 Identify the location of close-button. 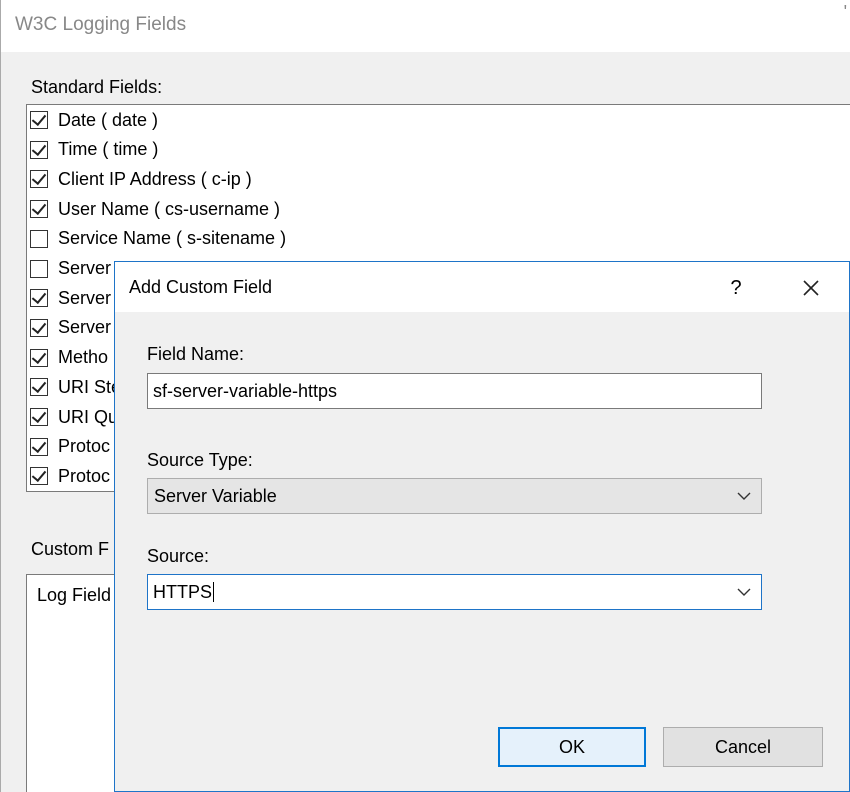
(811, 288).